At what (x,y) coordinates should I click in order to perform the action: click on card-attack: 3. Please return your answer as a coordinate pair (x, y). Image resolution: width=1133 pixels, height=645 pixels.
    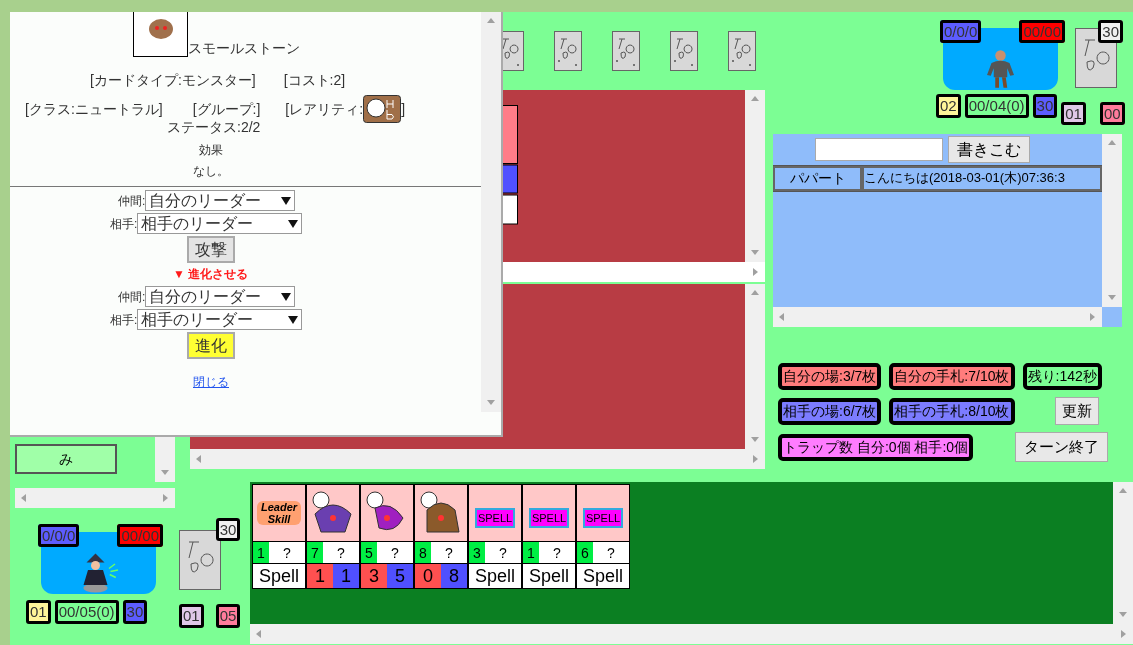
    Looking at the image, I should click on (374, 576).